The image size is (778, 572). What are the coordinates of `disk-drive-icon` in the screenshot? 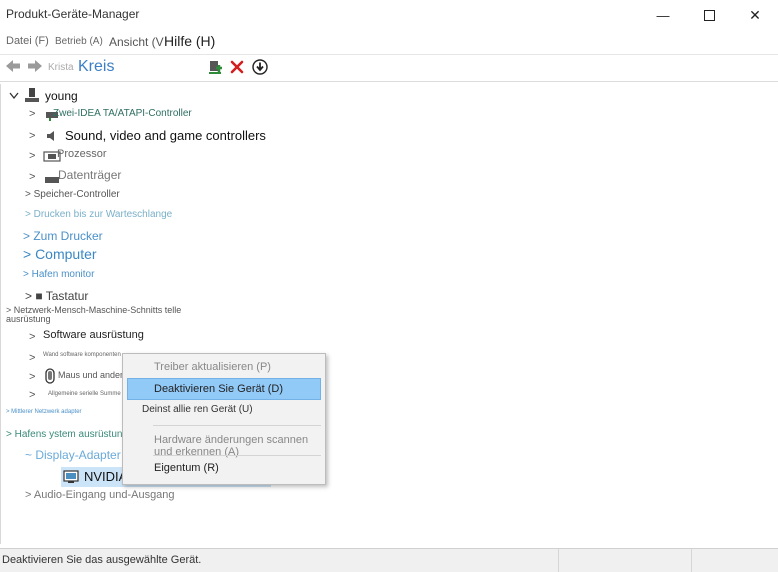 It's located at (52, 180).